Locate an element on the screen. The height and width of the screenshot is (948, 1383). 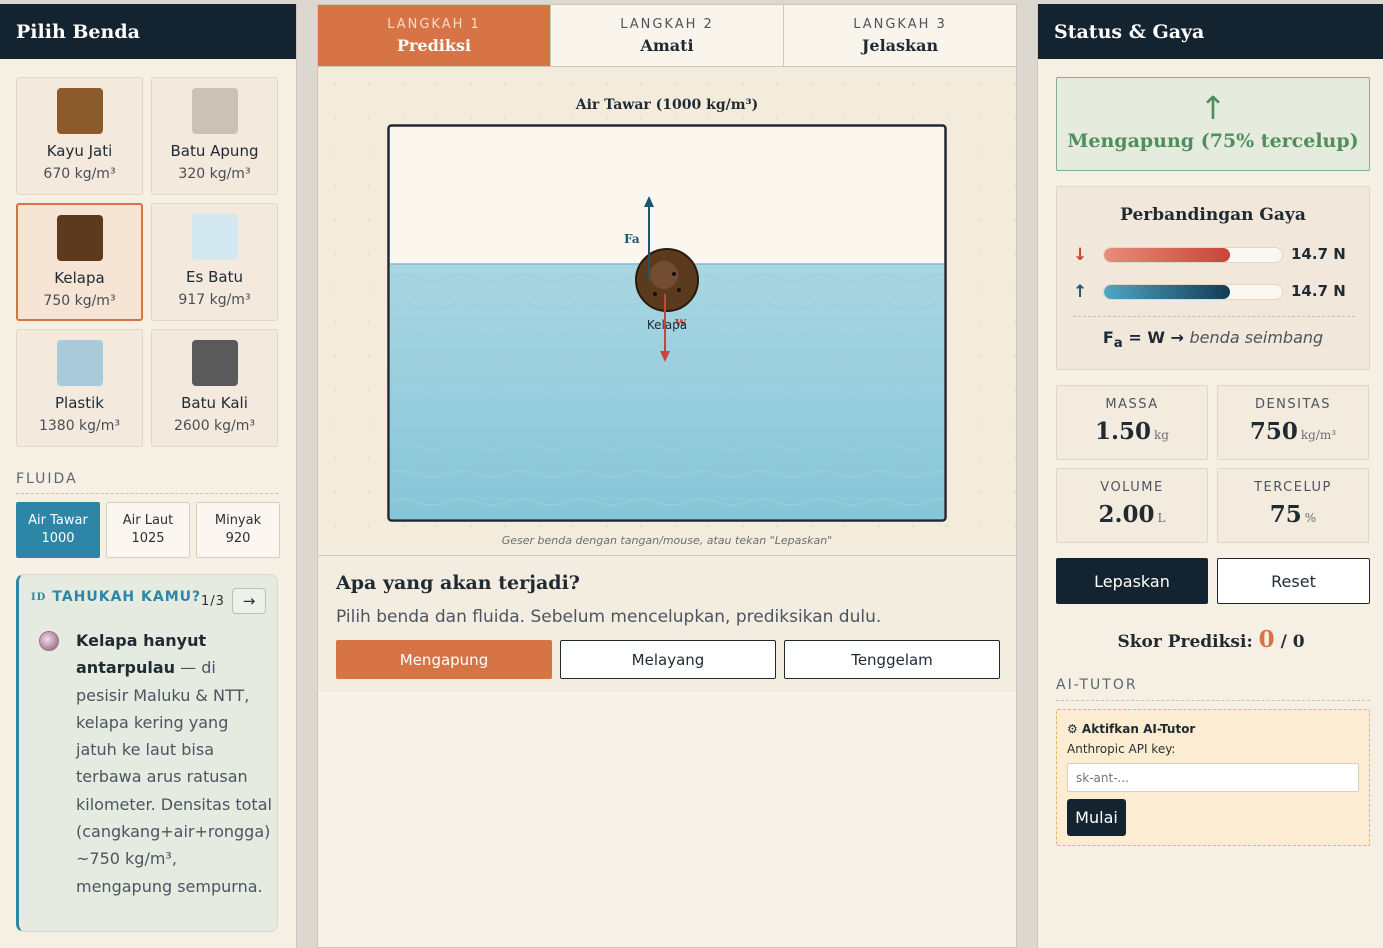
object-card-batu-apung: Batu Apung 320 kg/m³ is located at coordinates (214, 136).